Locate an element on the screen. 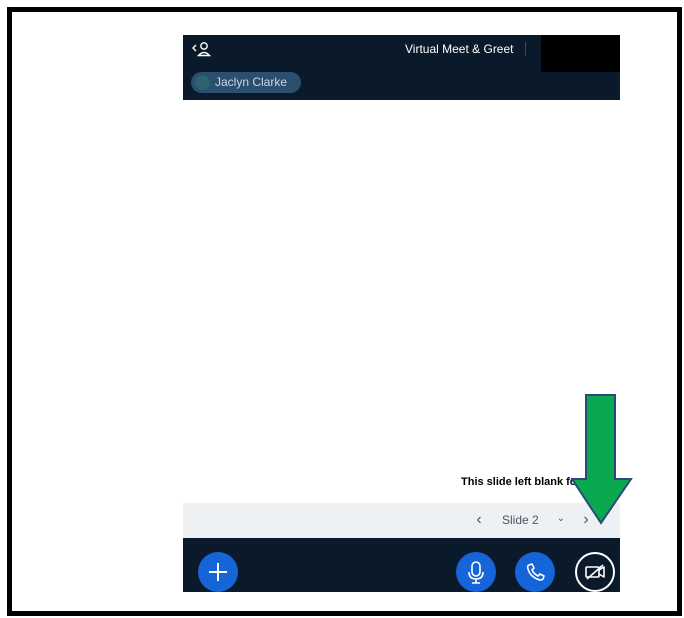 This screenshot has height=618, width=684. chevron-down-icon: ⌄ is located at coordinates (561, 519).